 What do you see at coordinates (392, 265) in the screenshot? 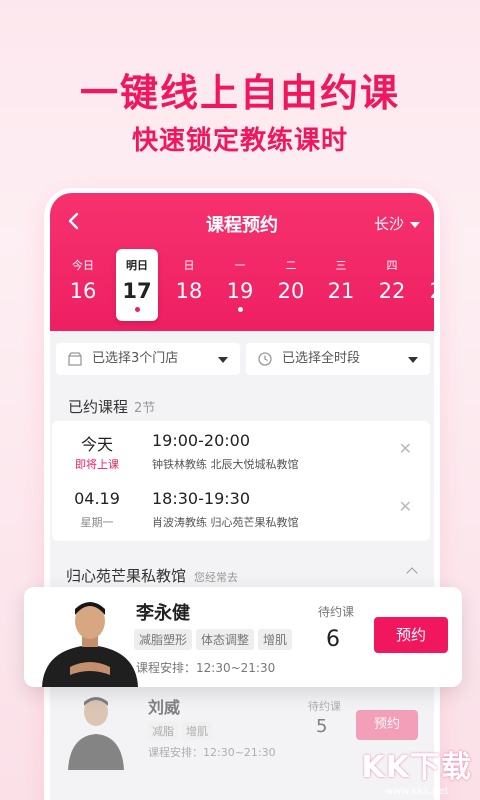
I see `date-weekday: 四` at bounding box center [392, 265].